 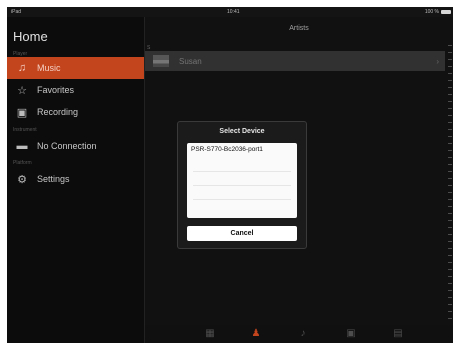 What do you see at coordinates (49, 68) in the screenshot?
I see `sidebar-item-label: Music` at bounding box center [49, 68].